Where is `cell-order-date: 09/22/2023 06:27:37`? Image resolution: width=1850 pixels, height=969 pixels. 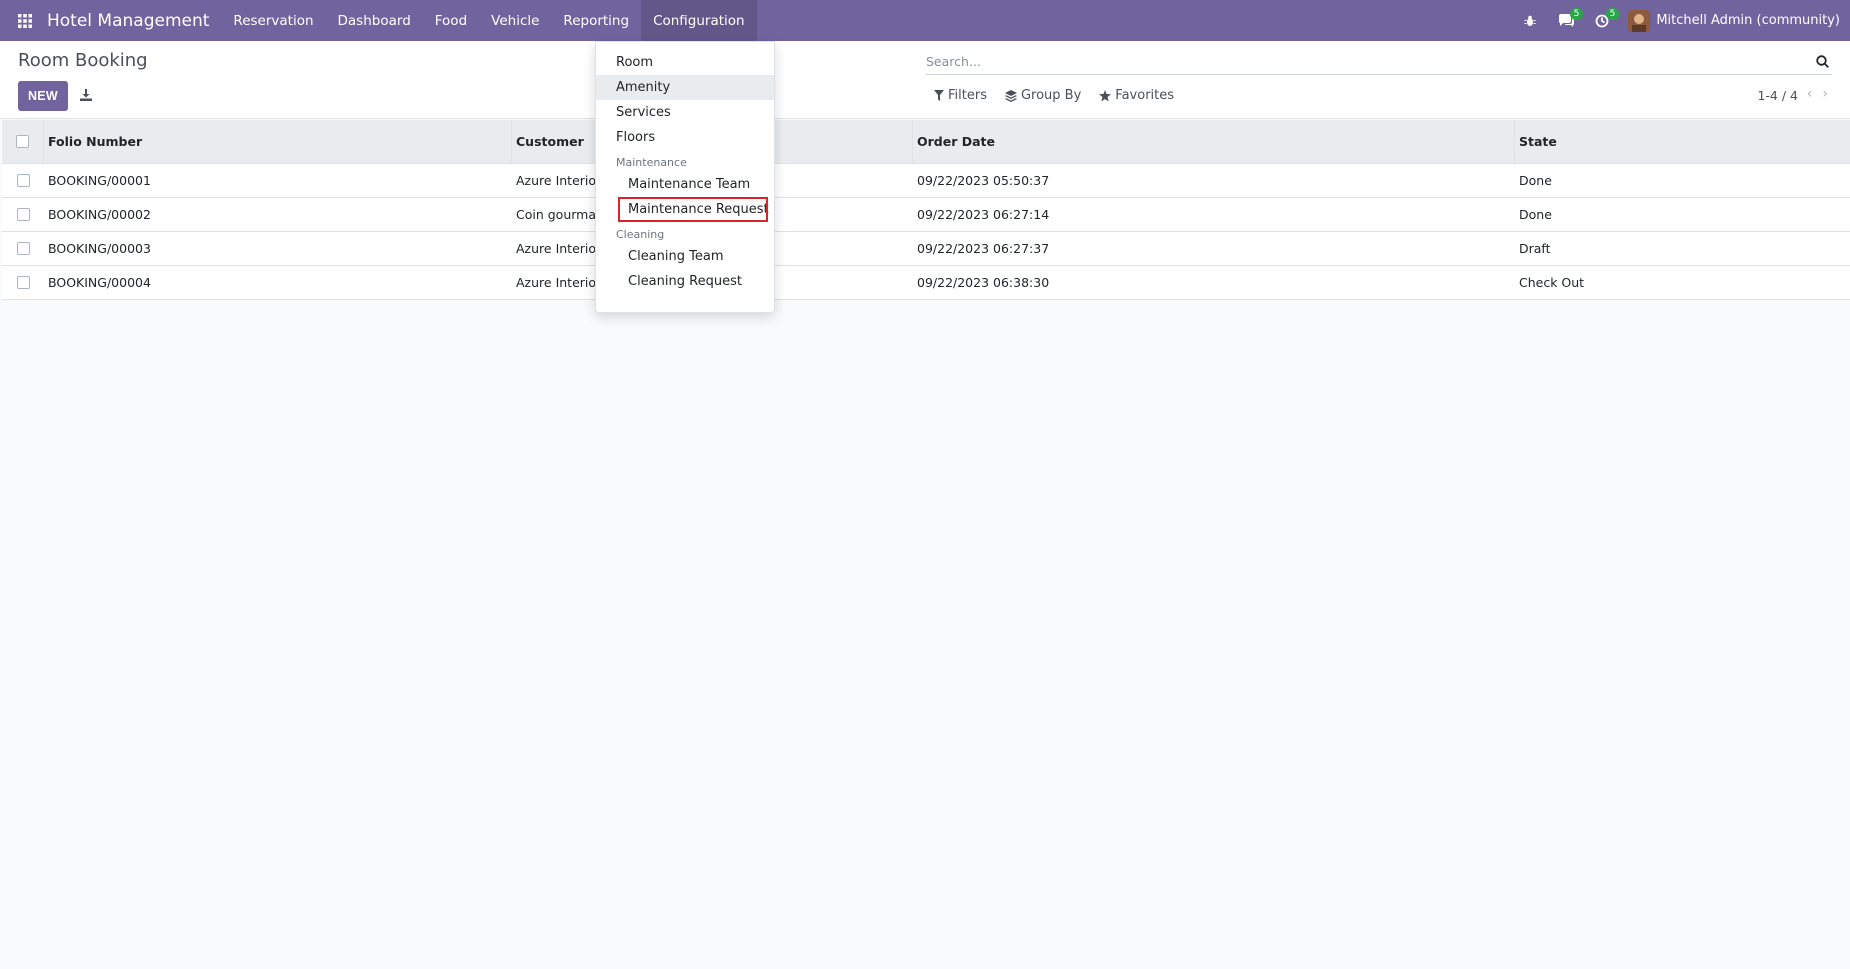 cell-order-date: 09/22/2023 06:27:37 is located at coordinates (983, 248).